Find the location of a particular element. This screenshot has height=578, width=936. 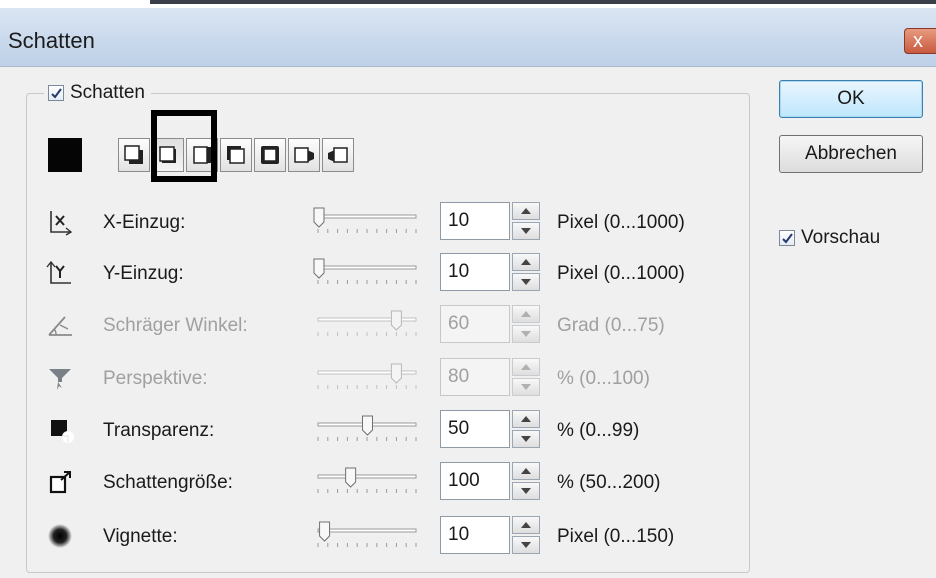

transparency-icon is located at coordinates (62, 431).